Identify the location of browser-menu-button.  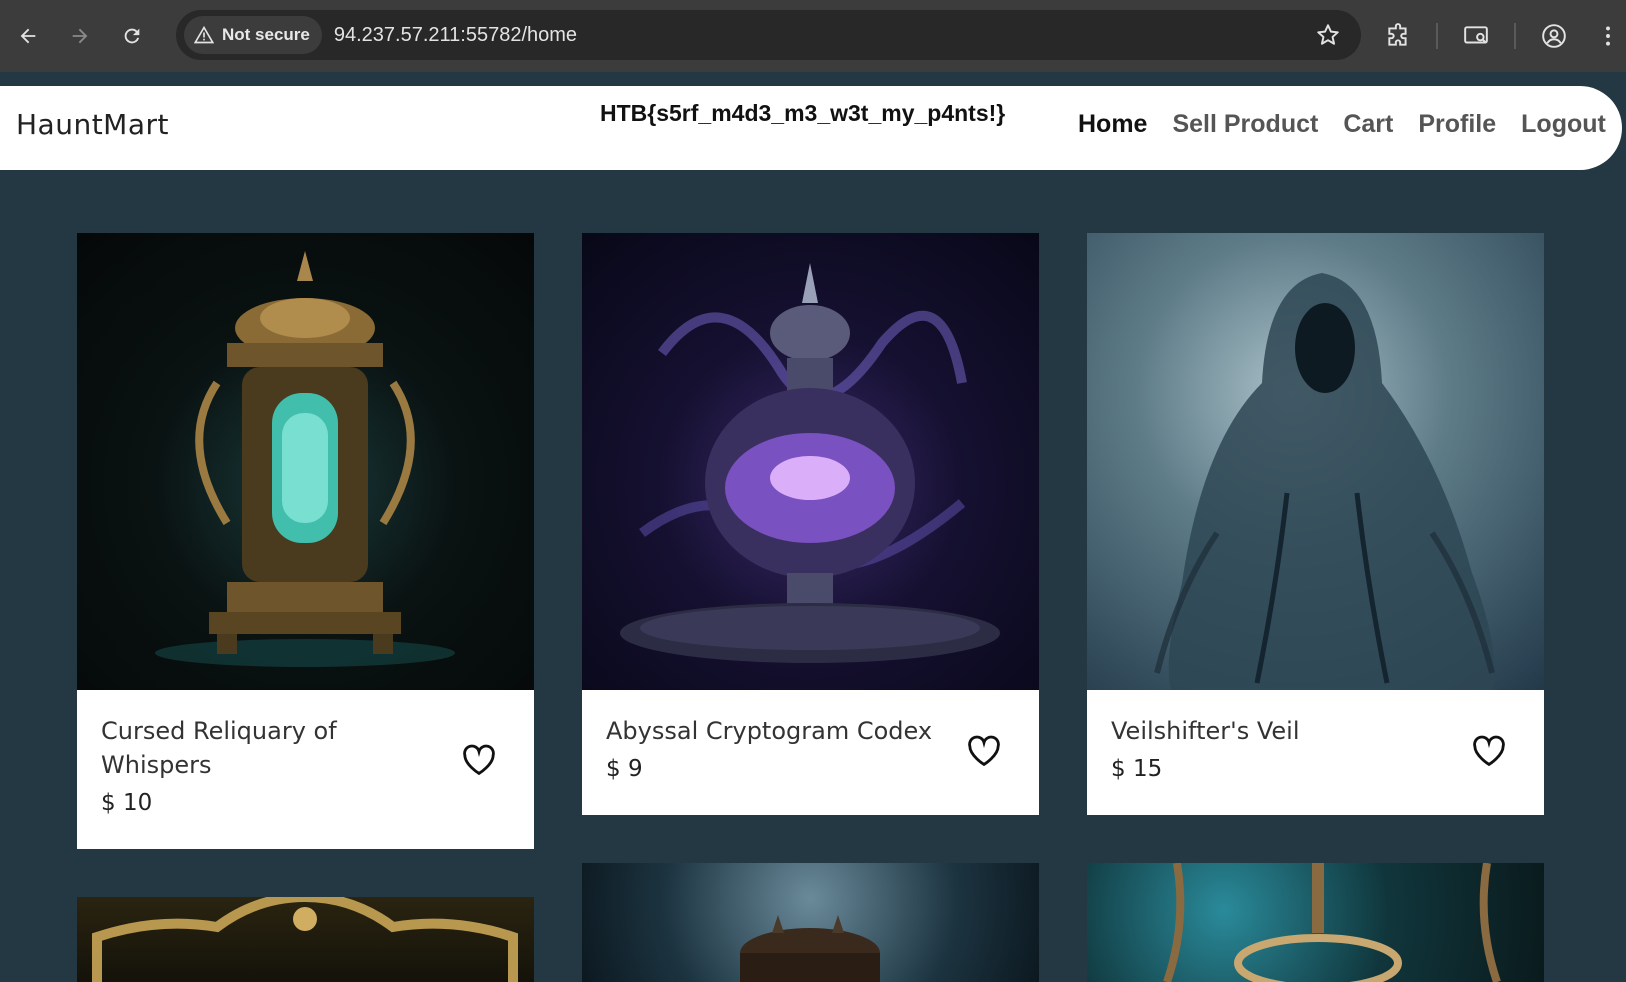
(1606, 36).